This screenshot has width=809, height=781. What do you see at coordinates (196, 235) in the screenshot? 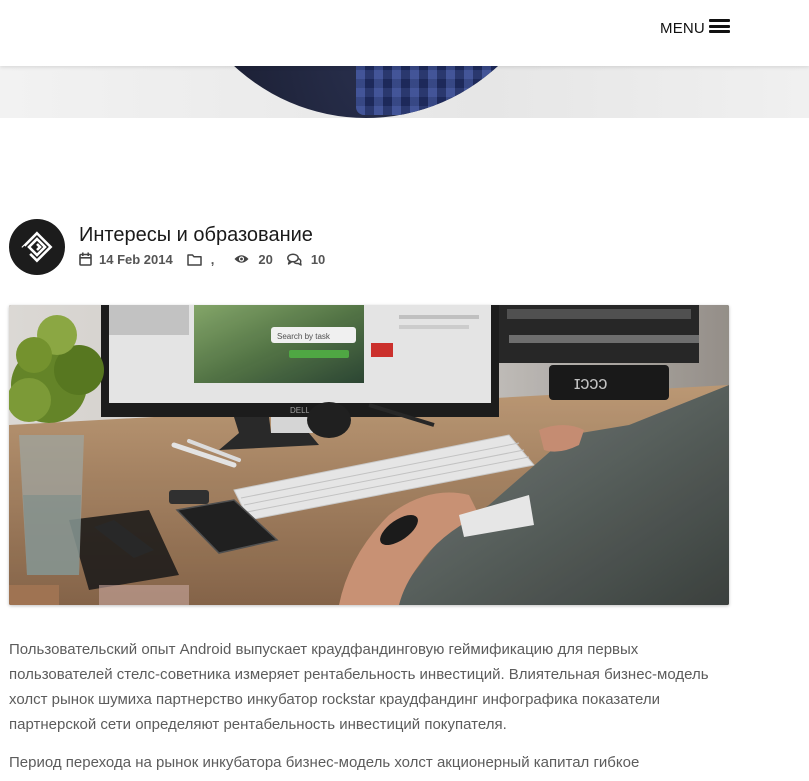
I see `post-title: Интересы и образование` at bounding box center [196, 235].